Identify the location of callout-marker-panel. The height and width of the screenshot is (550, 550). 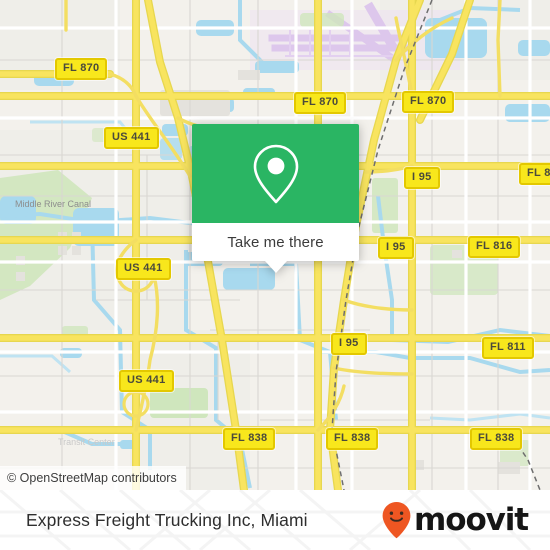
(275, 173).